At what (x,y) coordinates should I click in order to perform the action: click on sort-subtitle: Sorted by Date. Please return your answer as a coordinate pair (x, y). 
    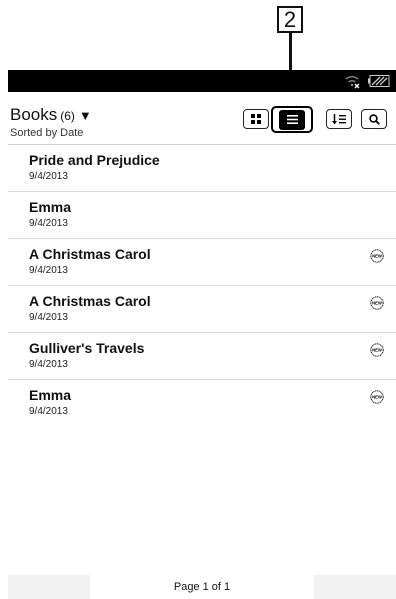
    Looking at the image, I should click on (47, 133).